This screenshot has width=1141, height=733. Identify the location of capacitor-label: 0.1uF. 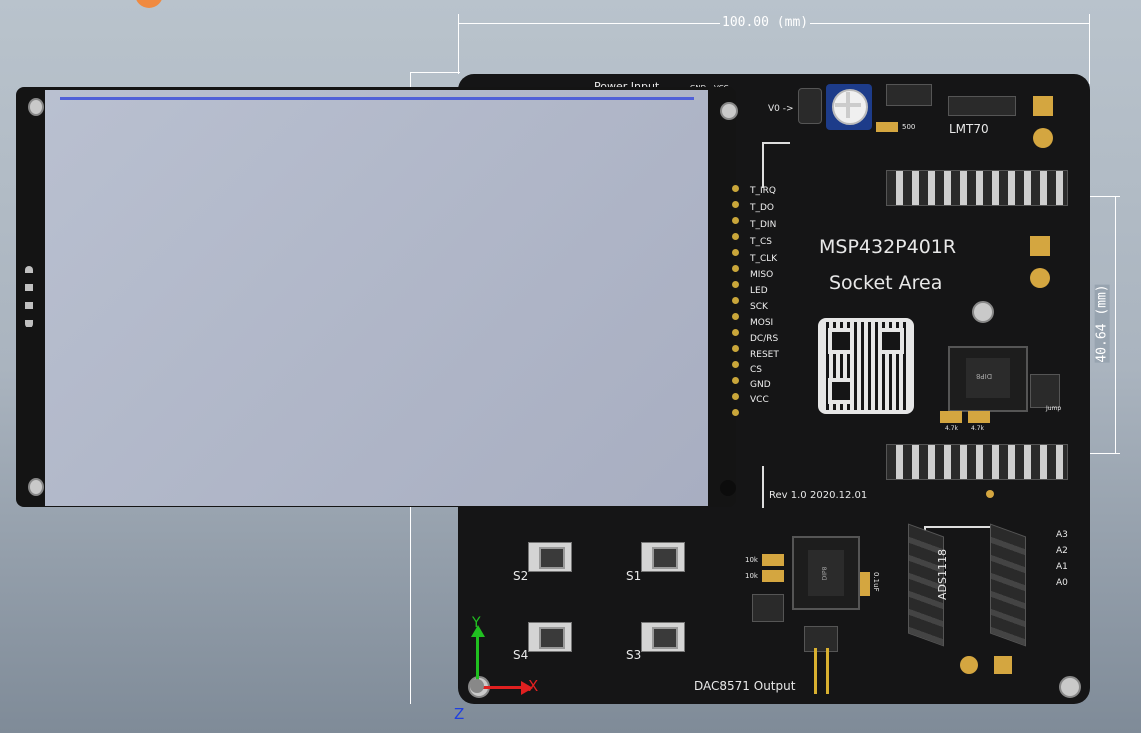
(876, 582).